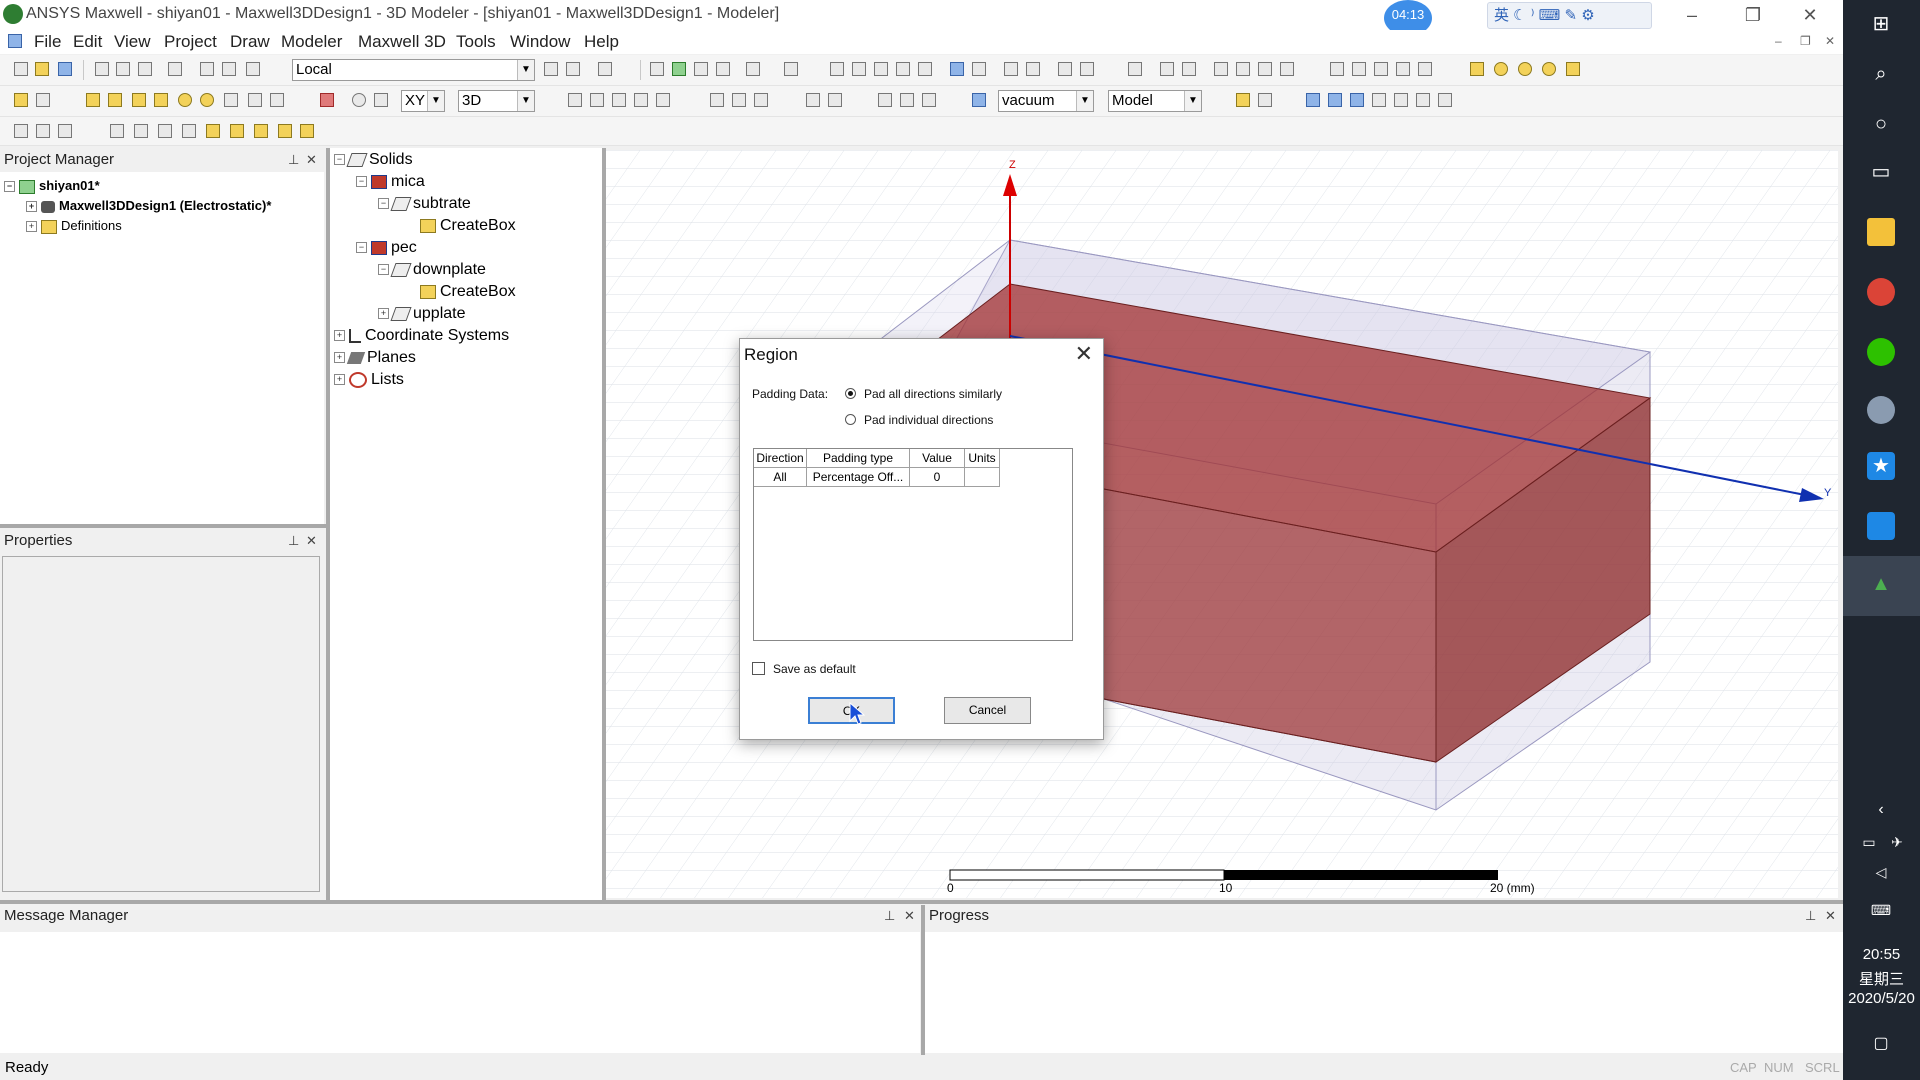 This screenshot has height=1080, width=1920. Describe the element at coordinates (185, 100) in the screenshot. I see `draw-sphere-icon` at that location.